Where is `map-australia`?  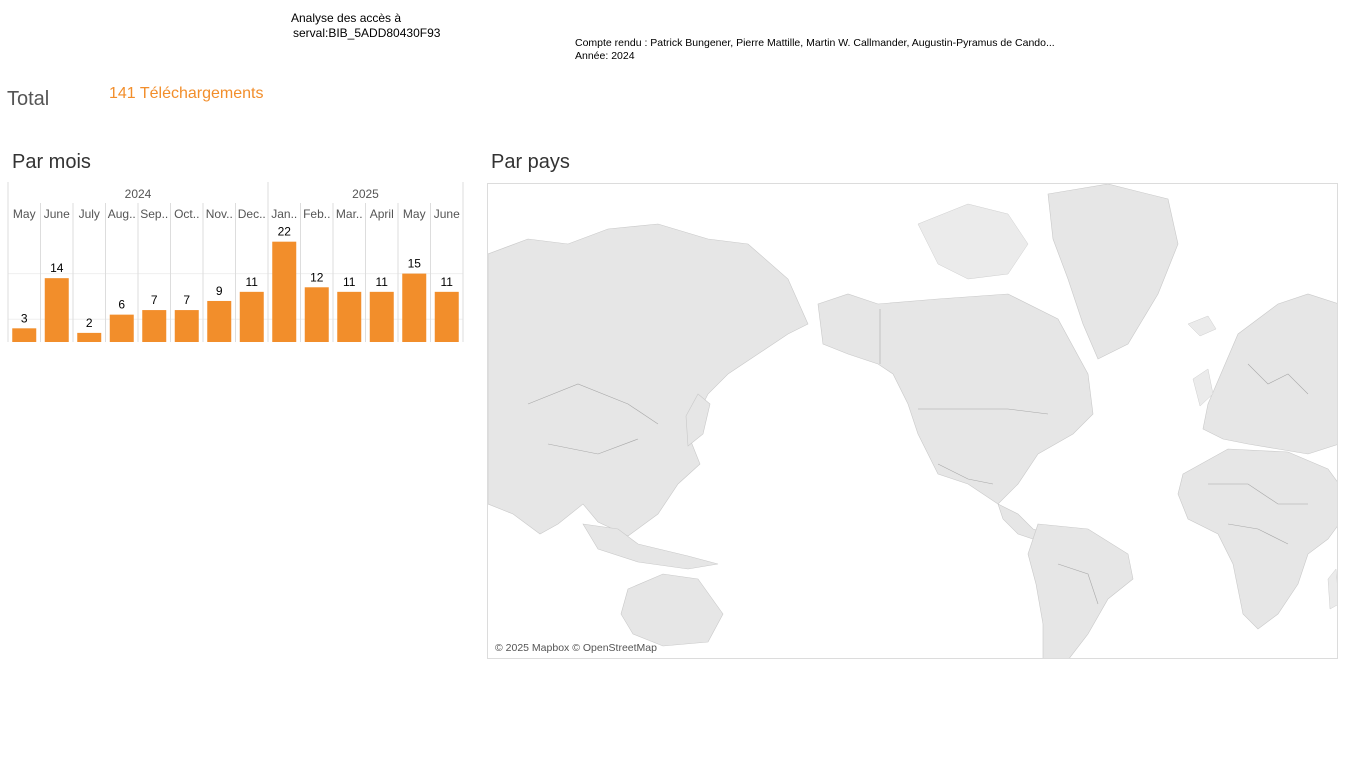 map-australia is located at coordinates (672, 610).